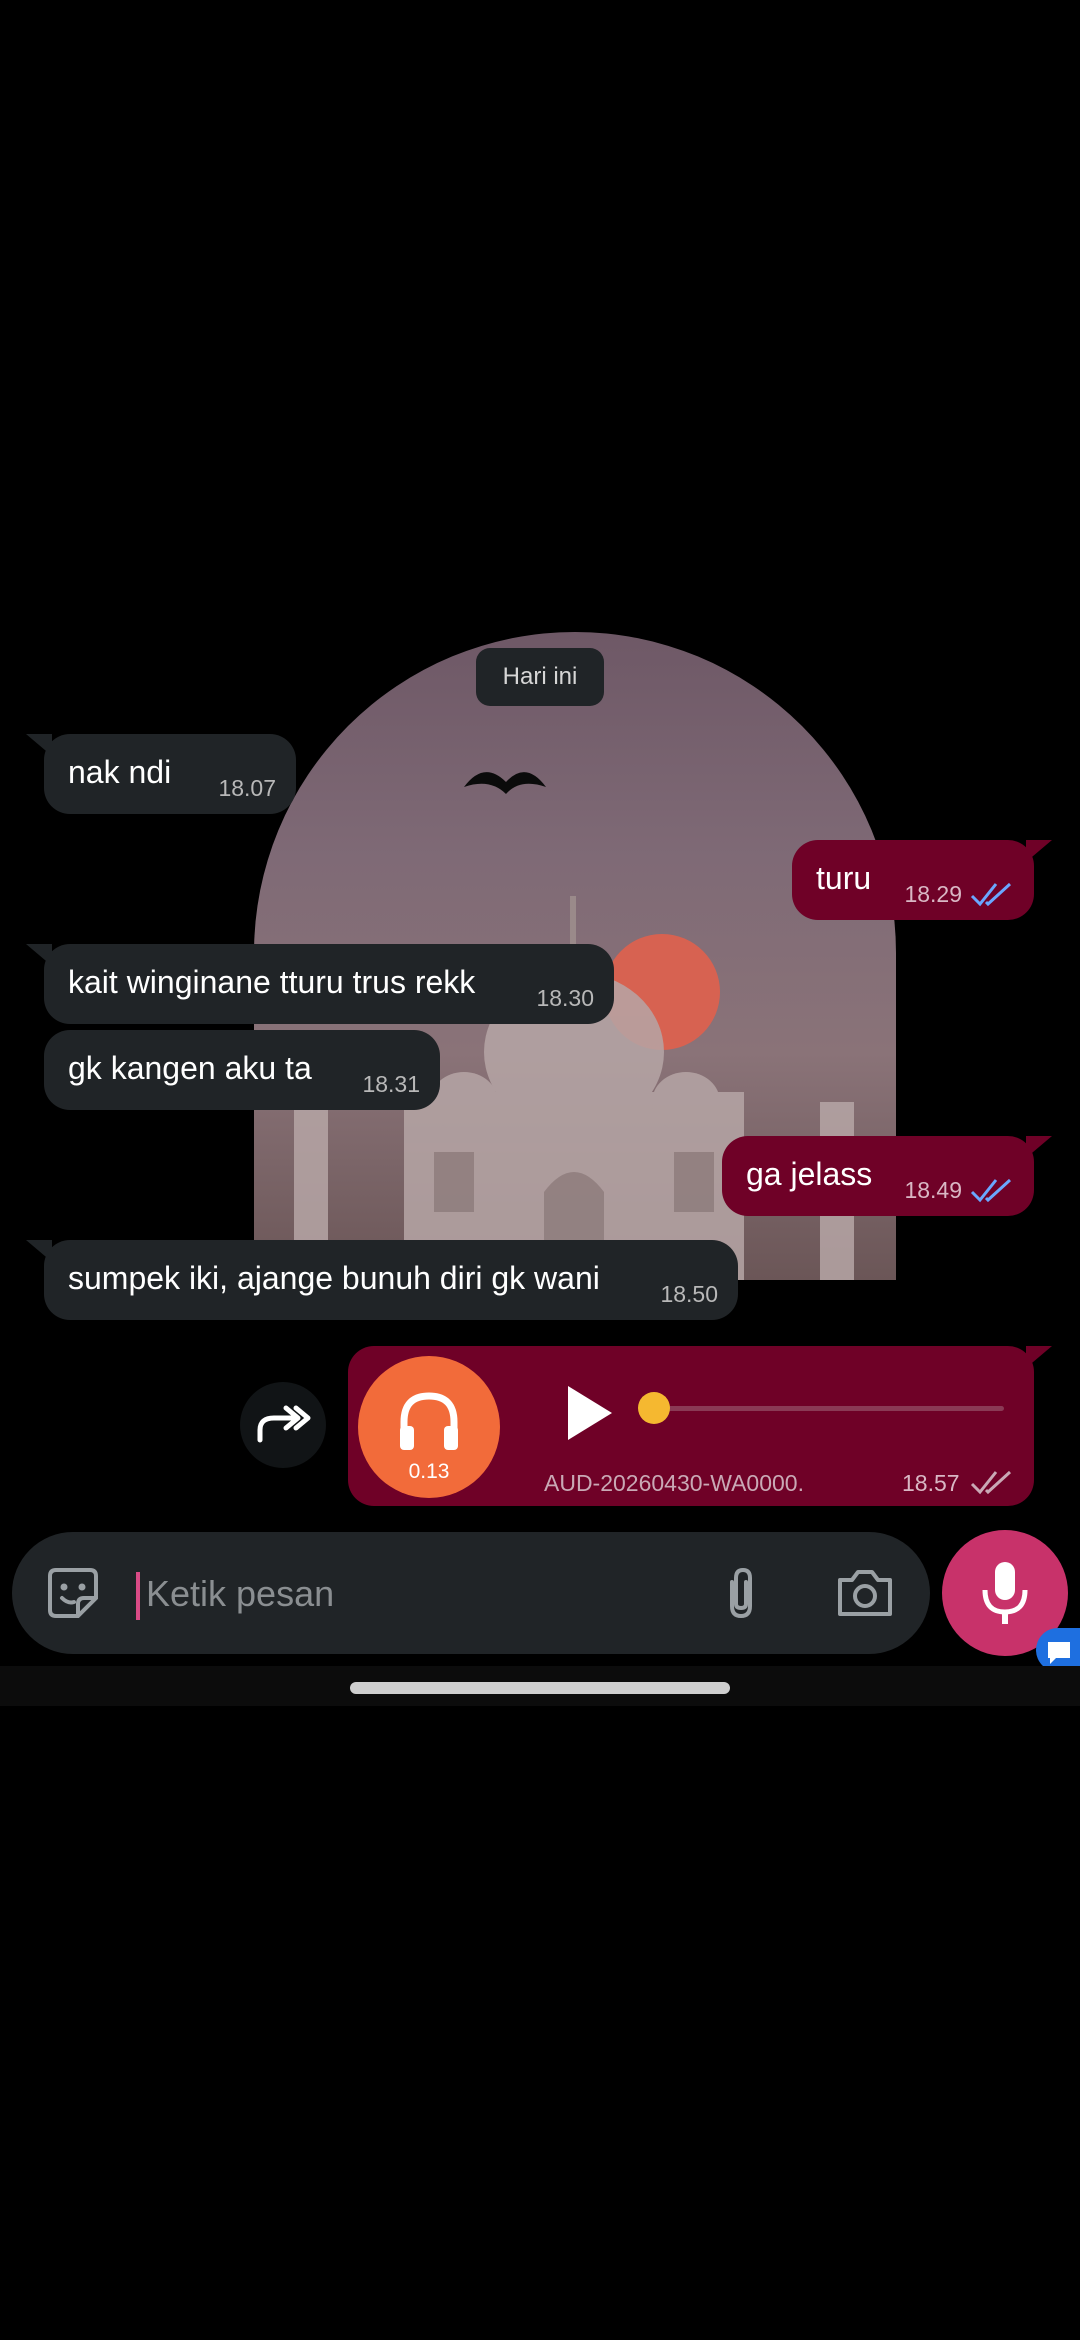 The width and height of the screenshot is (1080, 2340). Describe the element at coordinates (272, 982) in the screenshot. I see `message-text: kait winginane tturu trus rekk` at that location.